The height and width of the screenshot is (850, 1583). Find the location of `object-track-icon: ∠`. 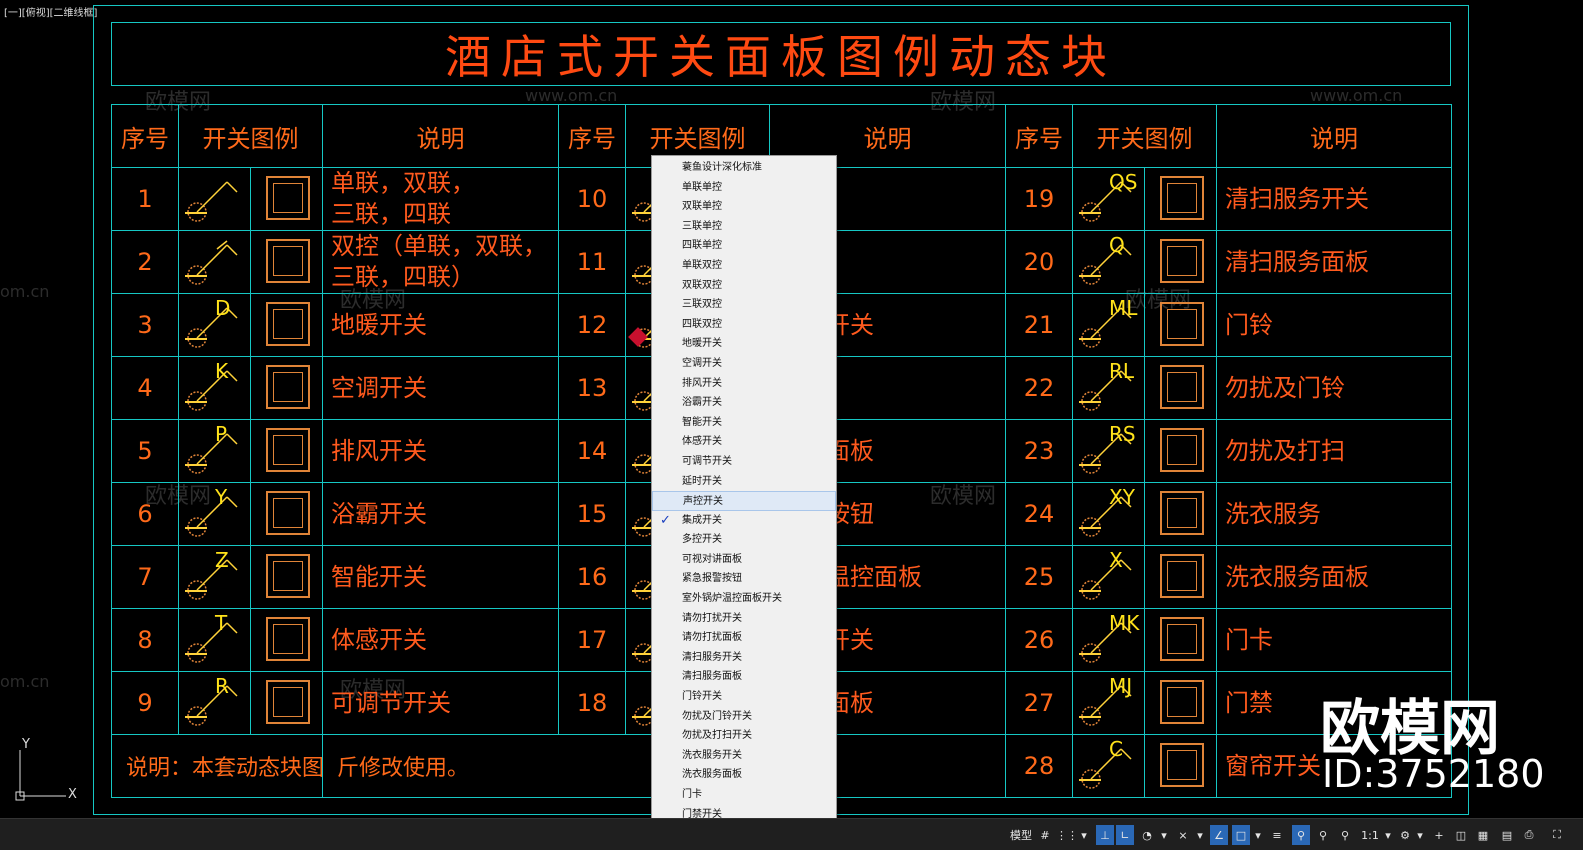

object-track-icon: ∠ is located at coordinates (1219, 835).